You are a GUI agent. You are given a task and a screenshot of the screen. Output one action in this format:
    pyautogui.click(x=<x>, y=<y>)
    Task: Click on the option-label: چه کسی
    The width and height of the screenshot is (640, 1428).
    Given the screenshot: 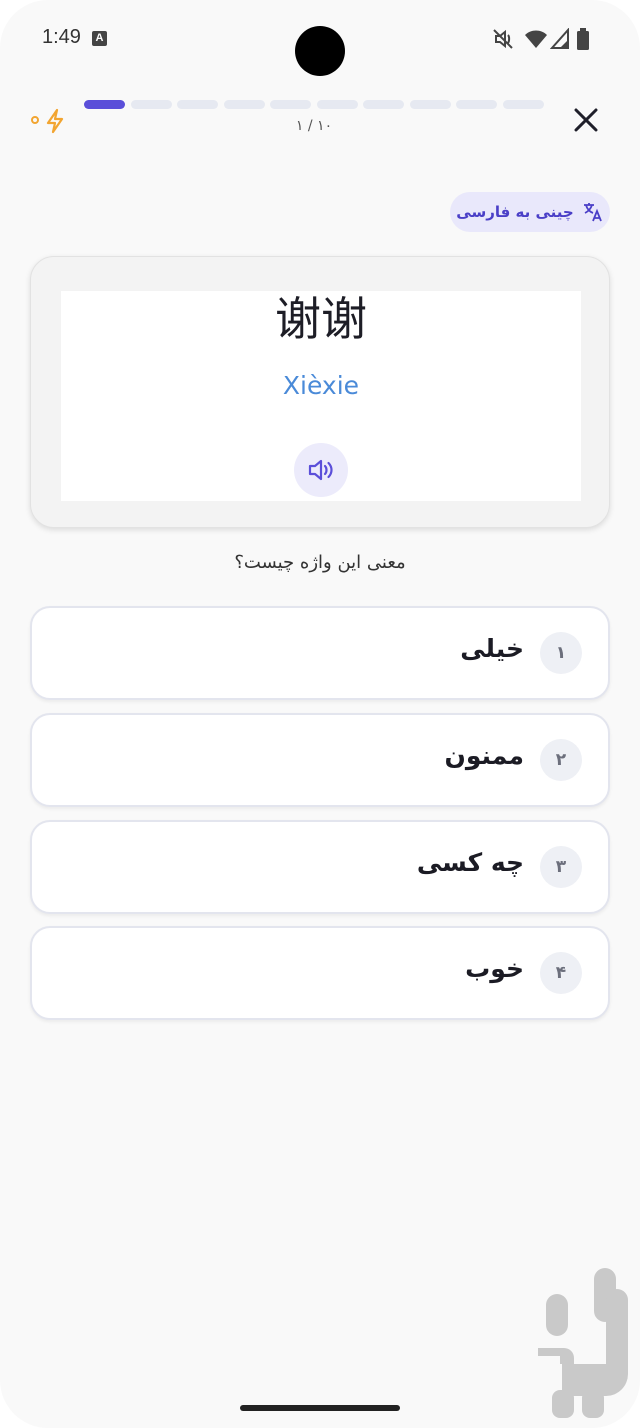 What is the action you would take?
    pyautogui.click(x=470, y=862)
    